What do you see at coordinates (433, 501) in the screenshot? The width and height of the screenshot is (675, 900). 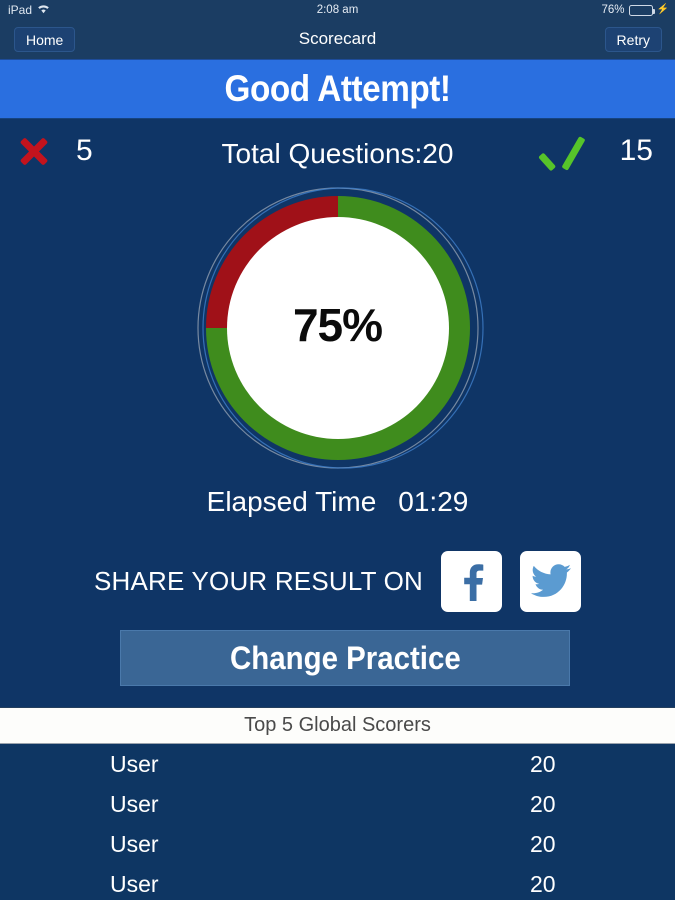 I see `elapsed-time-value: 01:29` at bounding box center [433, 501].